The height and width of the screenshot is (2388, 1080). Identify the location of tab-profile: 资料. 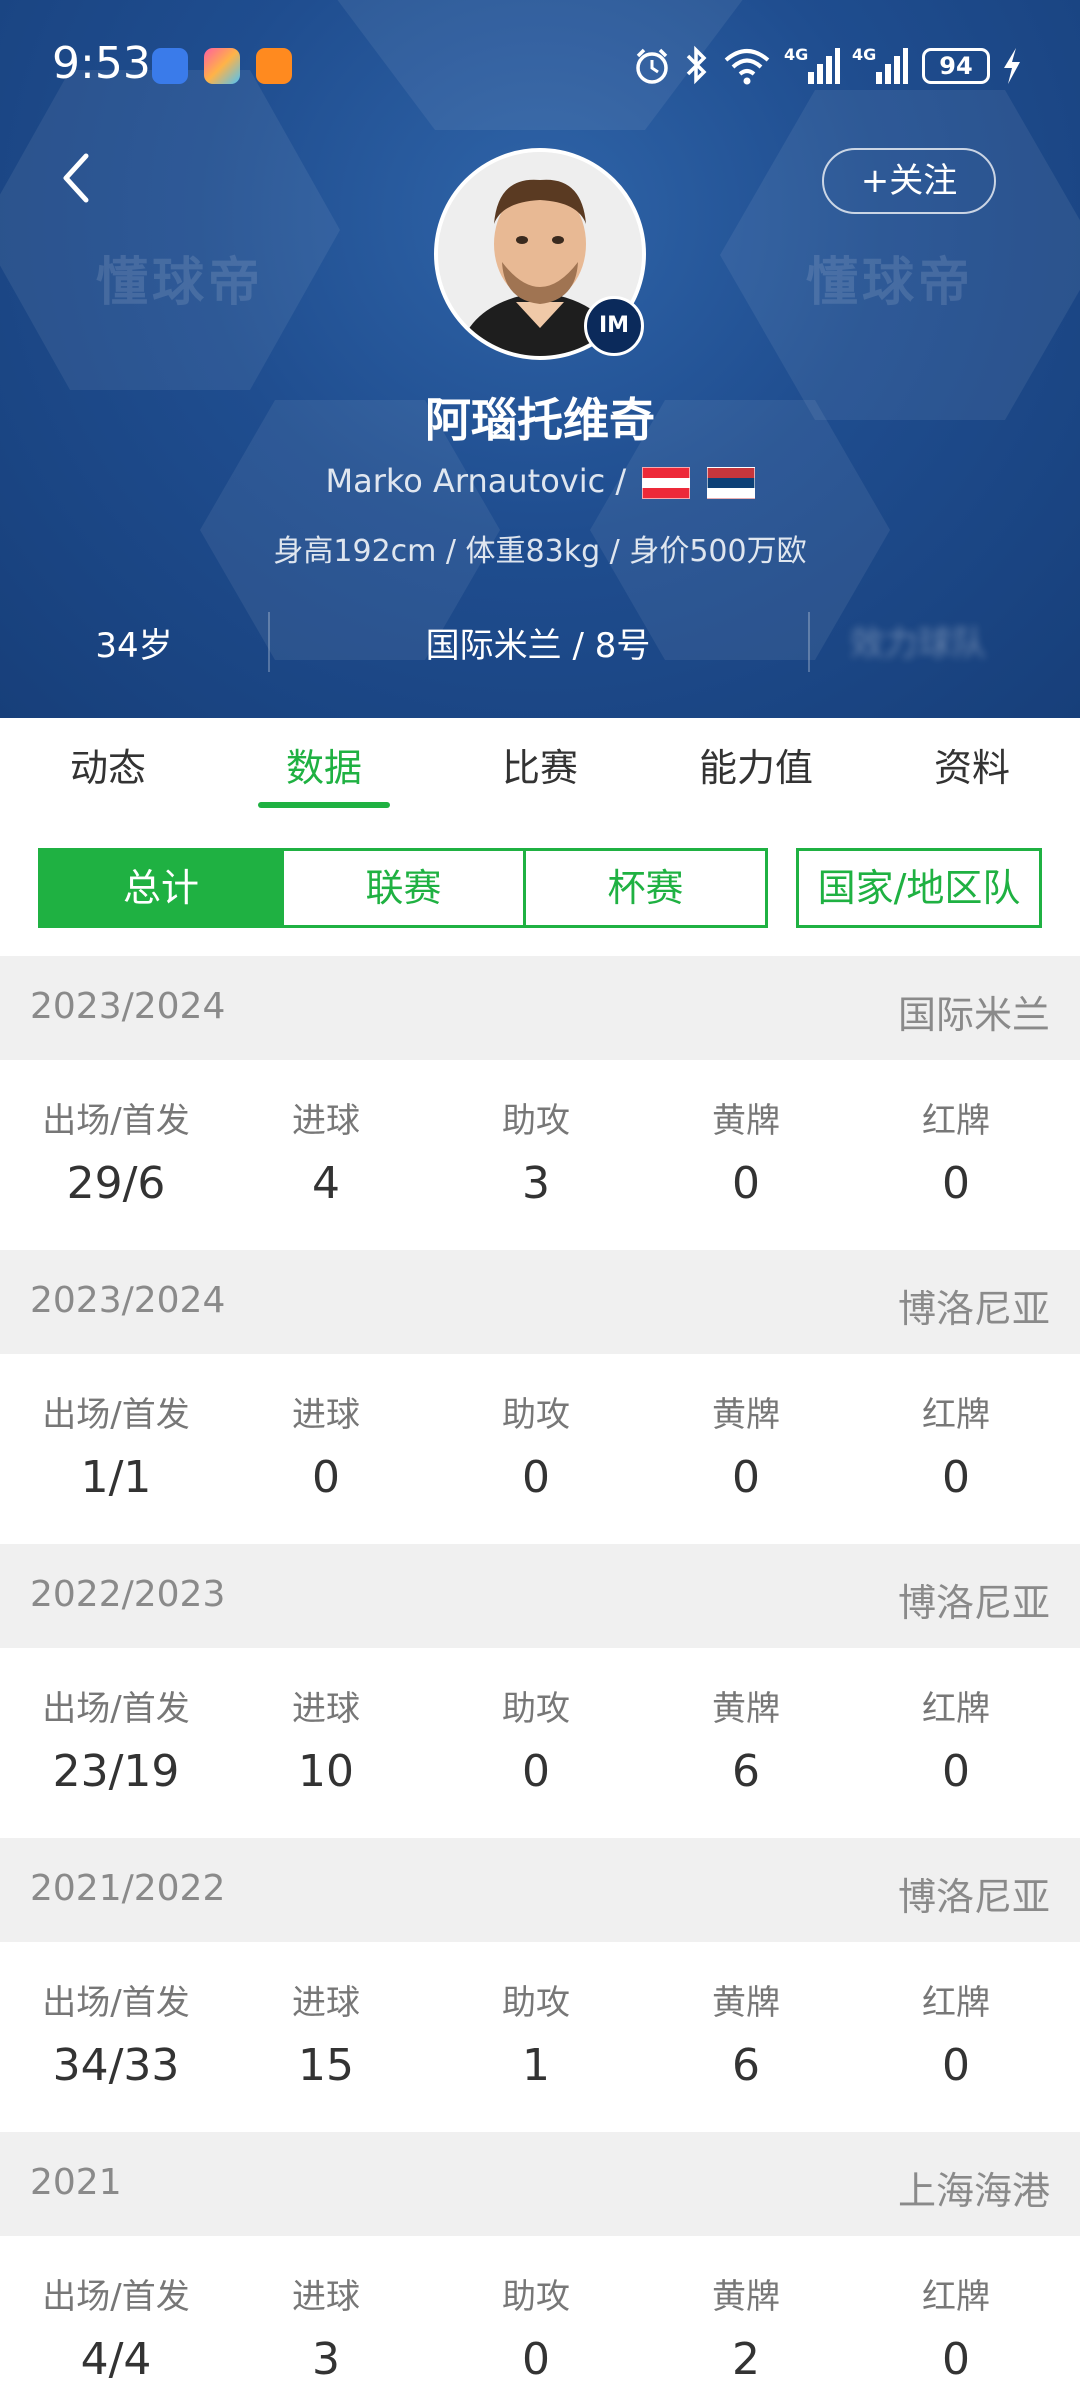
(972, 771).